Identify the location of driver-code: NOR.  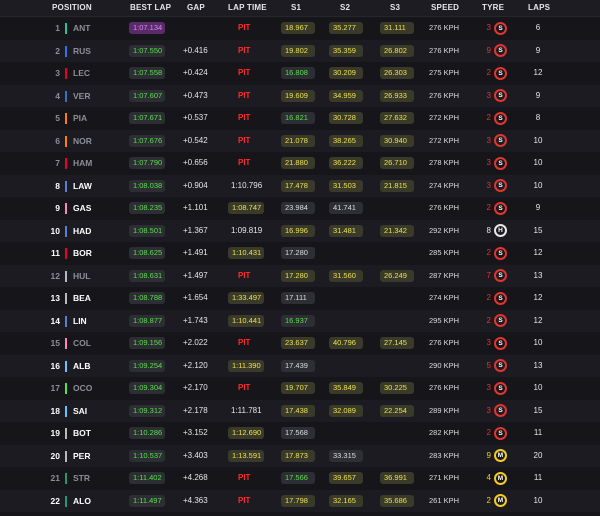
(82, 141).